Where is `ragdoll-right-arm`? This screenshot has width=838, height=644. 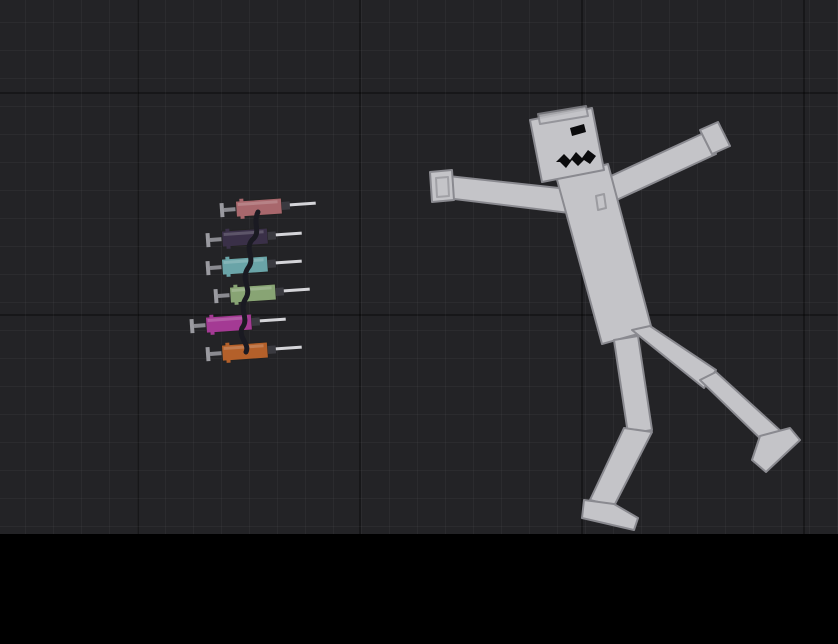 ragdoll-right-arm is located at coordinates (664, 163).